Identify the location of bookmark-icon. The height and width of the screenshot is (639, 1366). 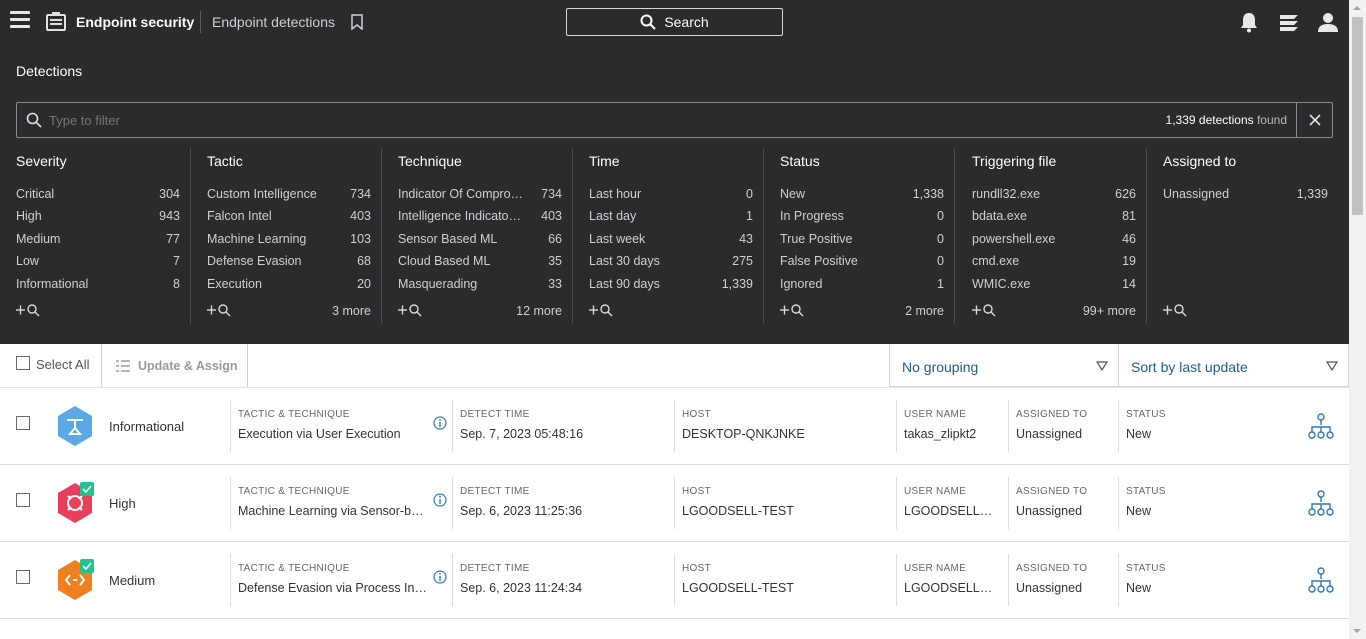
(357, 22).